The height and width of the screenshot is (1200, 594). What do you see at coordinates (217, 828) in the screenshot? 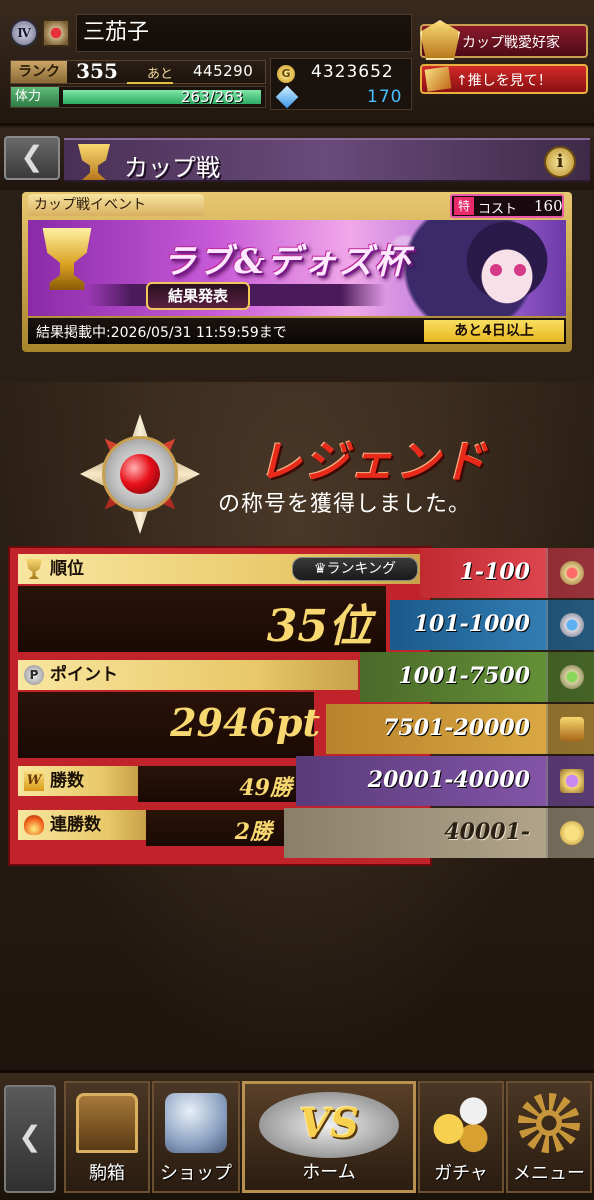
I see `streak-body: 2勝` at bounding box center [217, 828].